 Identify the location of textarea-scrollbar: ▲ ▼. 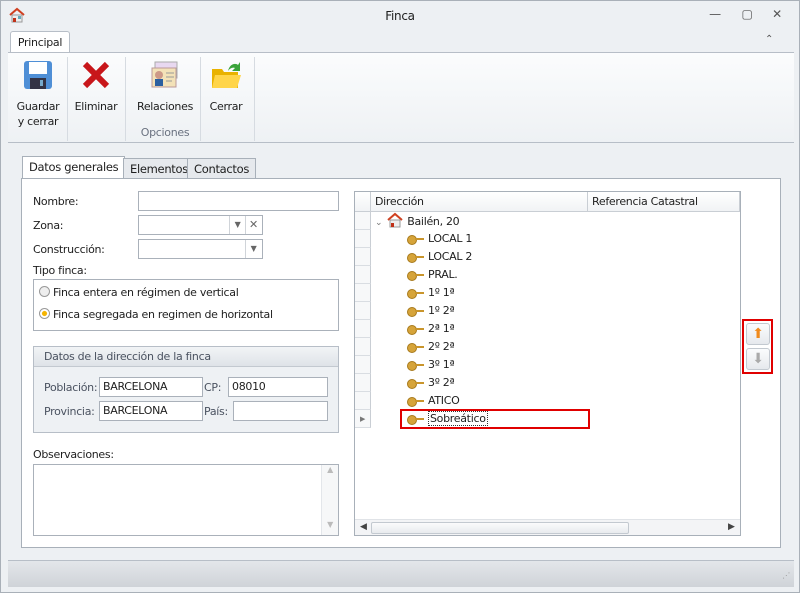
(329, 500).